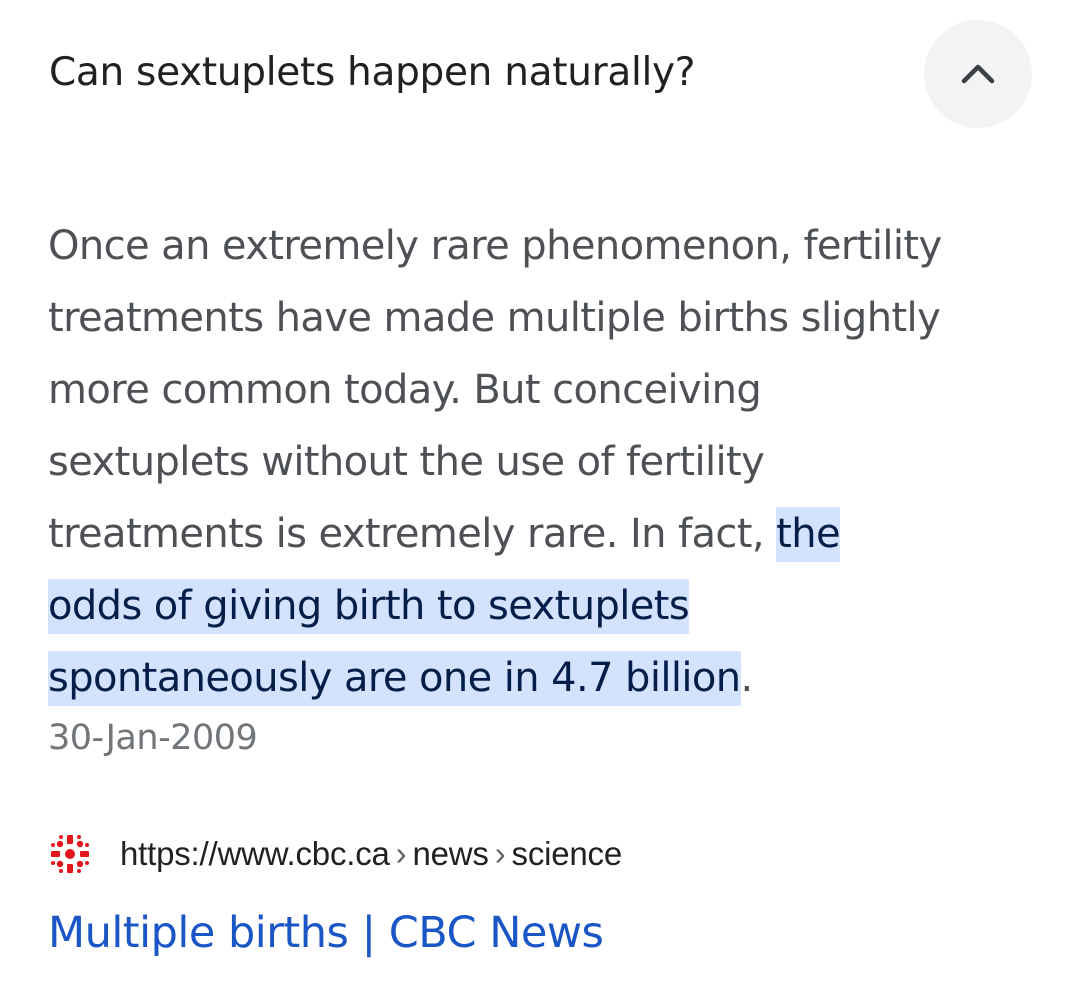 The image size is (1080, 1008). Describe the element at coordinates (412, 534) in the screenshot. I see `answer-text: treatments is extremely rare. In fact,` at that location.